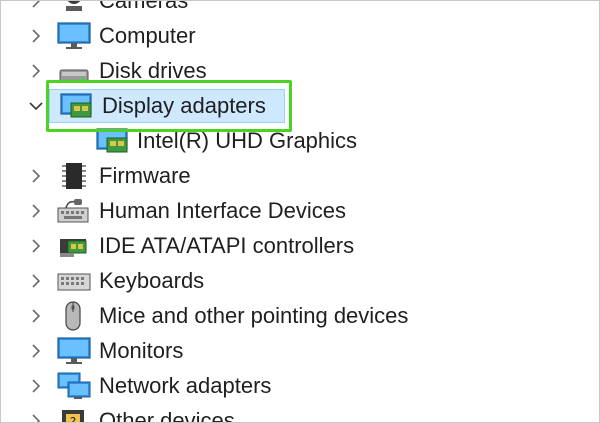  Describe the element at coordinates (141, 350) in the screenshot. I see `tree-item-label: Monitors` at that location.